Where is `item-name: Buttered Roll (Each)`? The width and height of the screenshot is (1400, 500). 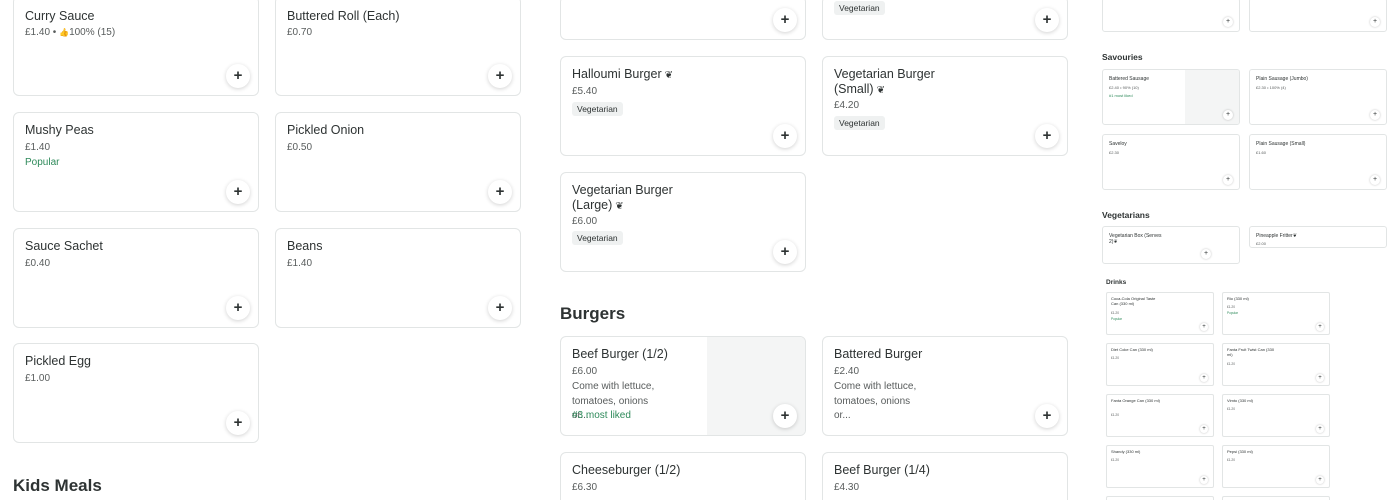
item-name: Buttered Roll (Each) is located at coordinates (343, 16).